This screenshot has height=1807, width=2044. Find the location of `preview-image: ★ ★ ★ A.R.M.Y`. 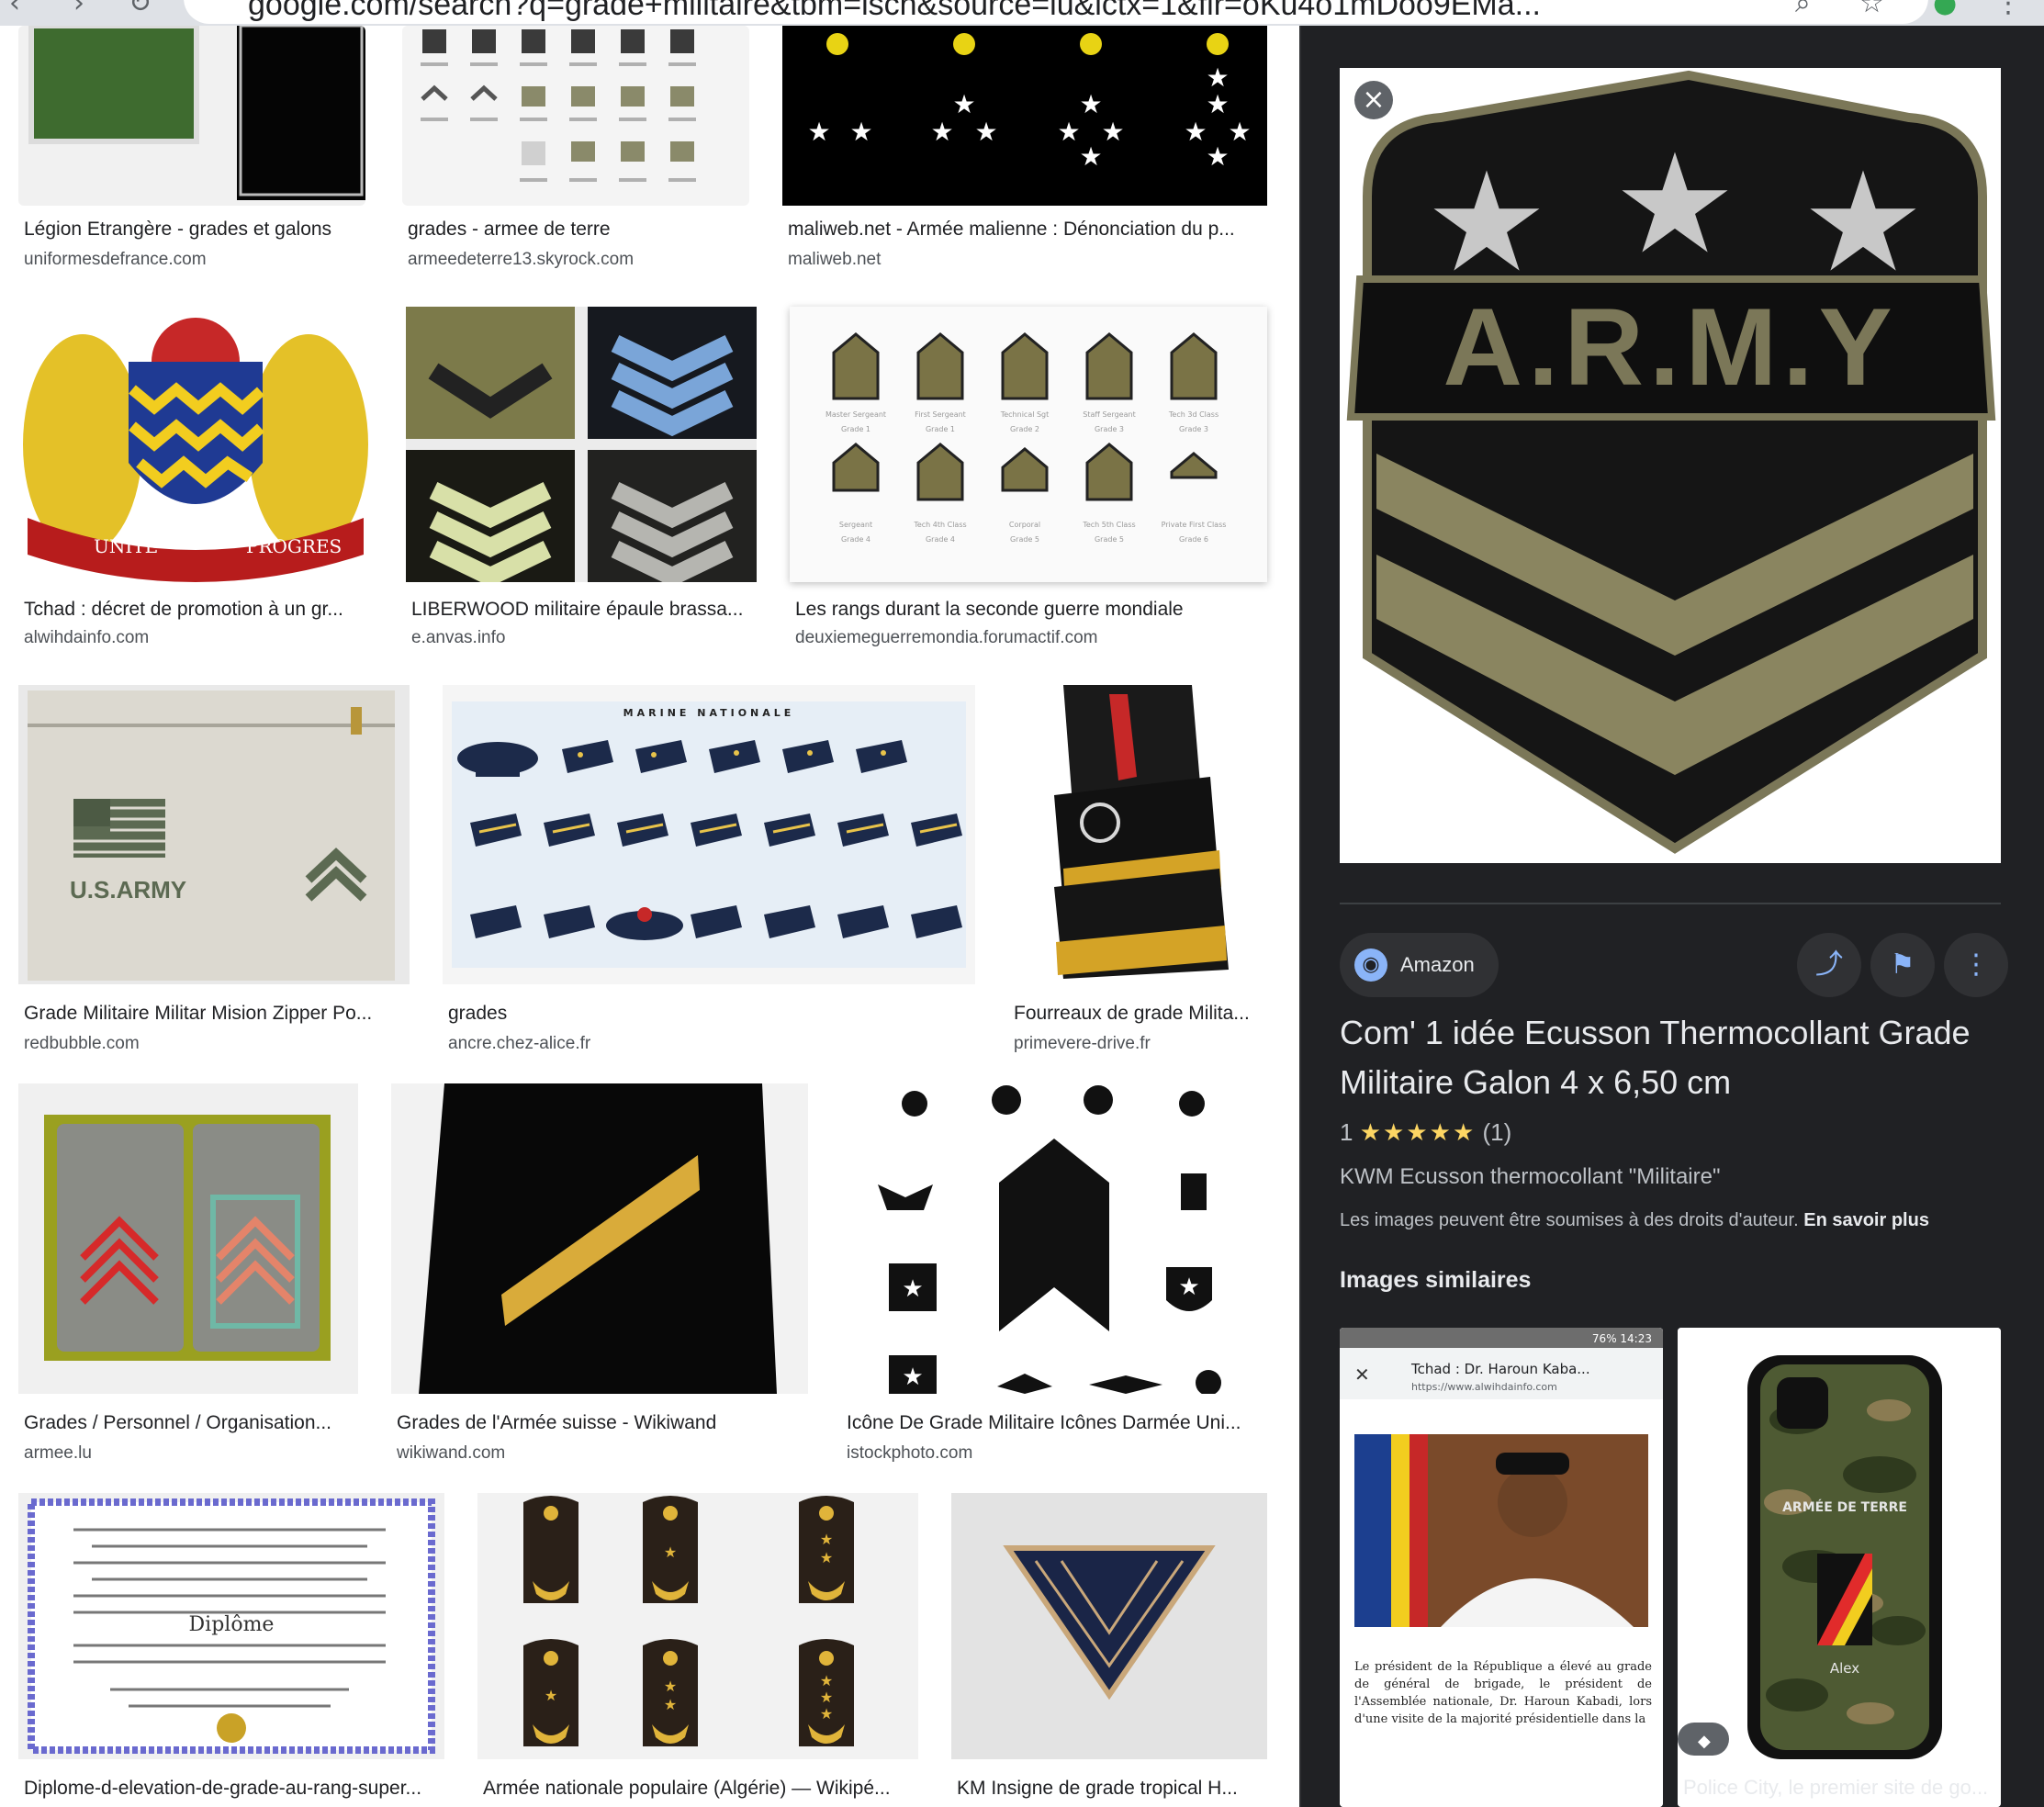

preview-image: ★ ★ ★ A.R.M.Y is located at coordinates (1670, 466).